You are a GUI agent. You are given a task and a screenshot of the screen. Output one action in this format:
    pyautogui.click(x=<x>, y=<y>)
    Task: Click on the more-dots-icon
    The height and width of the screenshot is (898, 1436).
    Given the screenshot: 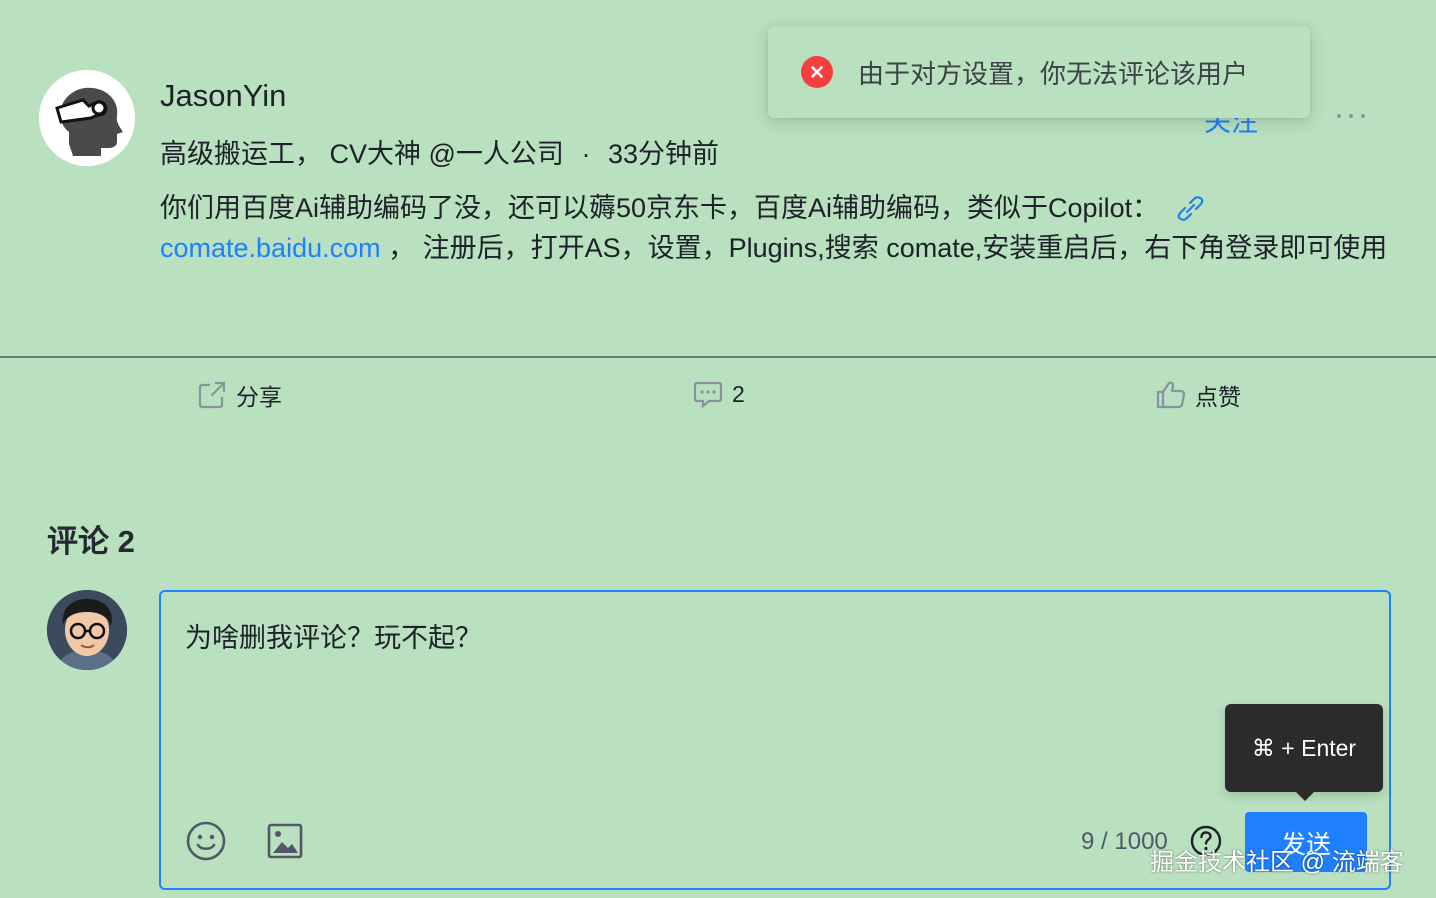 What is the action you would take?
    pyautogui.click(x=1351, y=116)
    